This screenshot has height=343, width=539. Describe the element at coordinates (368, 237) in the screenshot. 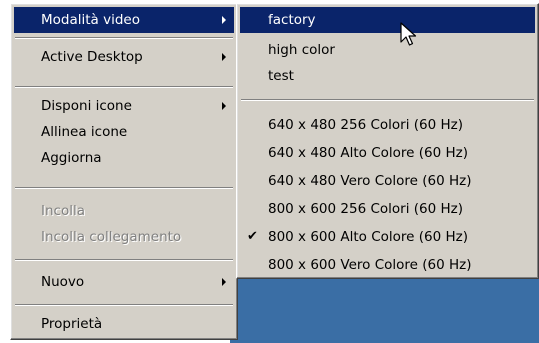

I see `submenu-item-label: 800 x 600 Alto Colore (60 Hz)` at that location.